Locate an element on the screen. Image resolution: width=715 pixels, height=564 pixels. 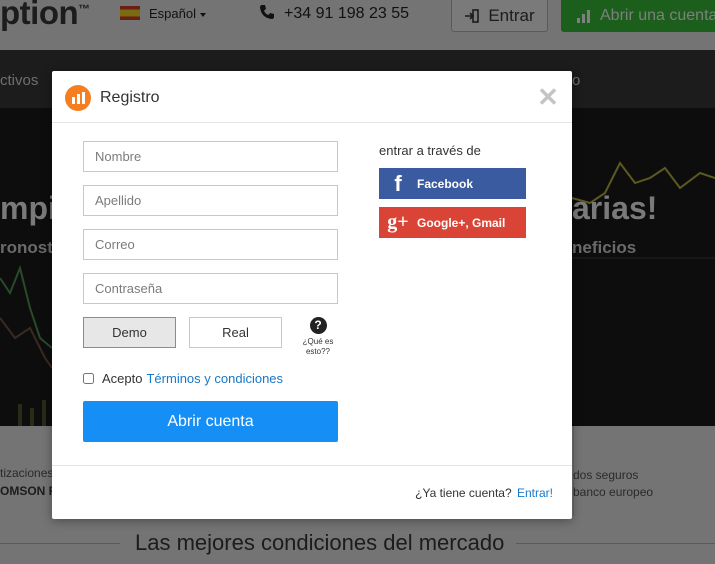
terms-checkbox is located at coordinates (88, 378).